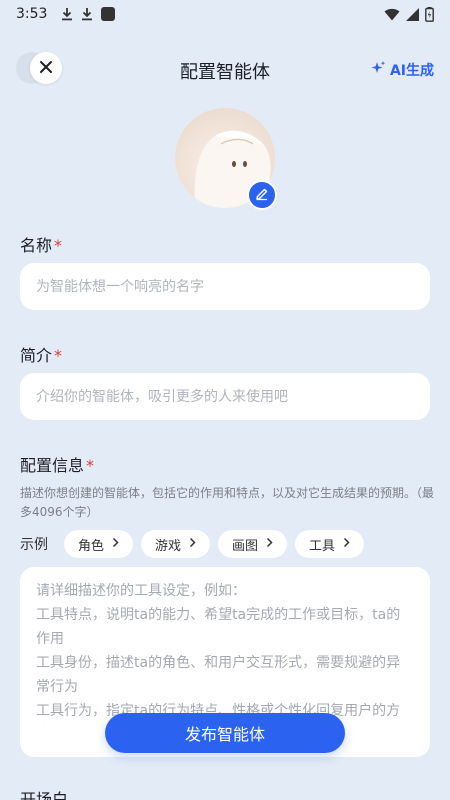 The height and width of the screenshot is (800, 450). What do you see at coordinates (225, 286) in the screenshot?
I see `name-input` at bounding box center [225, 286].